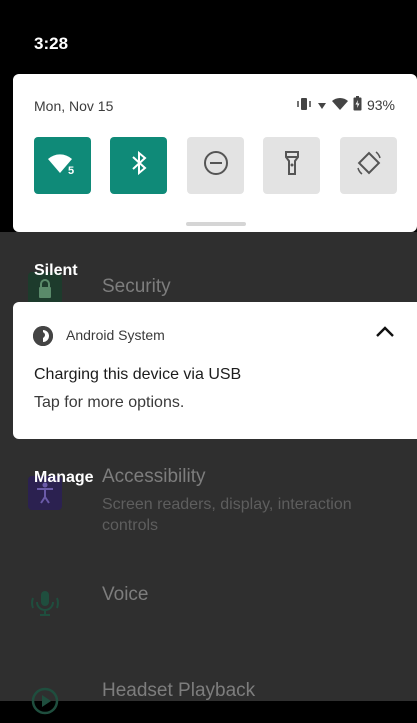  Describe the element at coordinates (154, 476) in the screenshot. I see `settings-item-title: Accessibility` at that location.